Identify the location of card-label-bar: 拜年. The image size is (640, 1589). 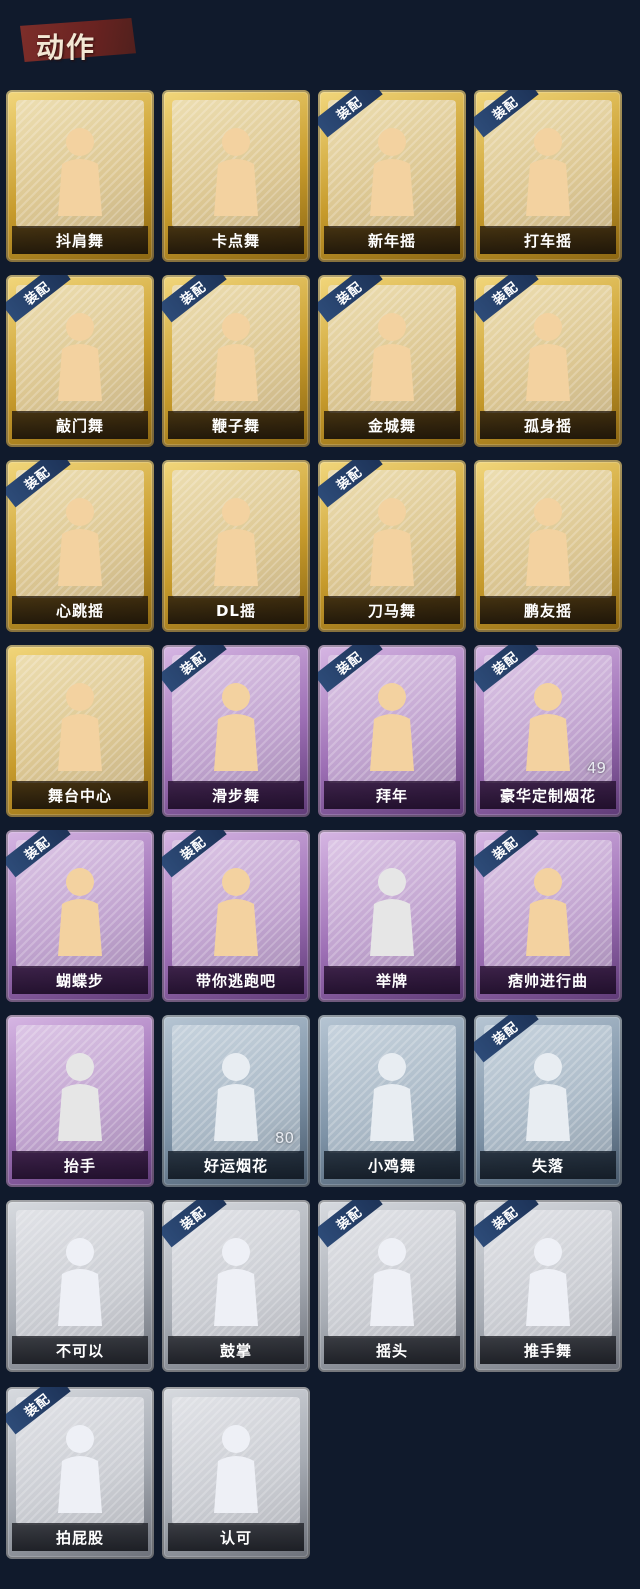
(392, 795).